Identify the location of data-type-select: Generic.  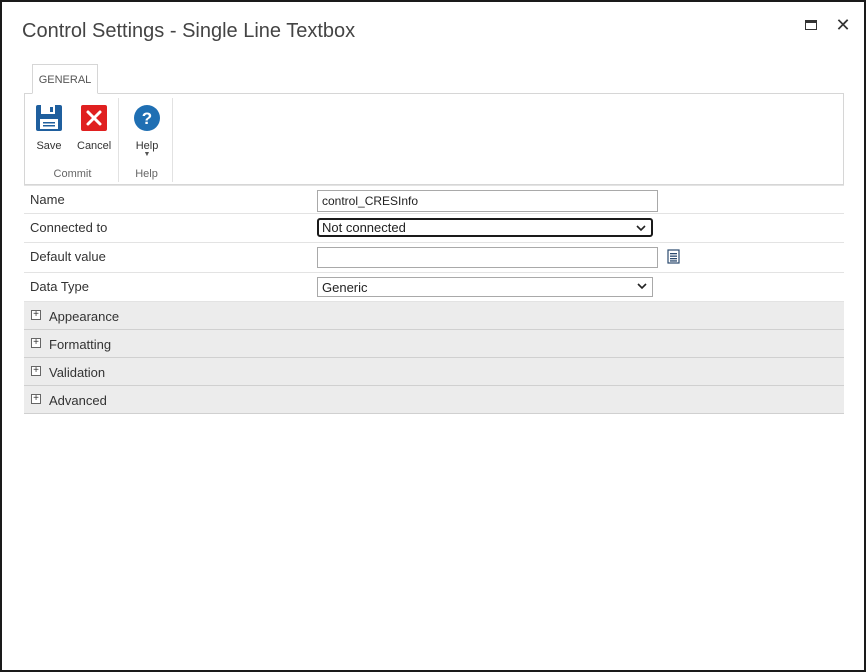
(485, 287).